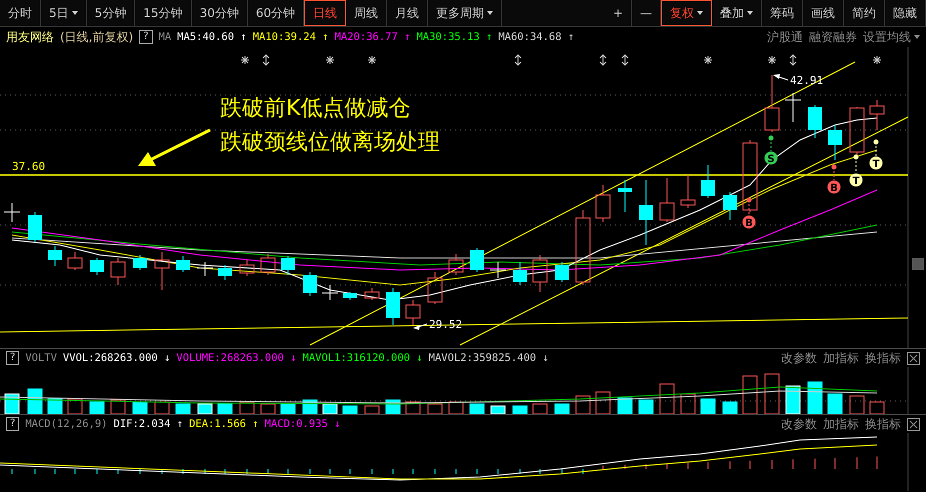 Image resolution: width=926 pixels, height=492 pixels. What do you see at coordinates (315, 108) in the screenshot?
I see `annotation-text: 跌破前K低点做减仓` at bounding box center [315, 108].